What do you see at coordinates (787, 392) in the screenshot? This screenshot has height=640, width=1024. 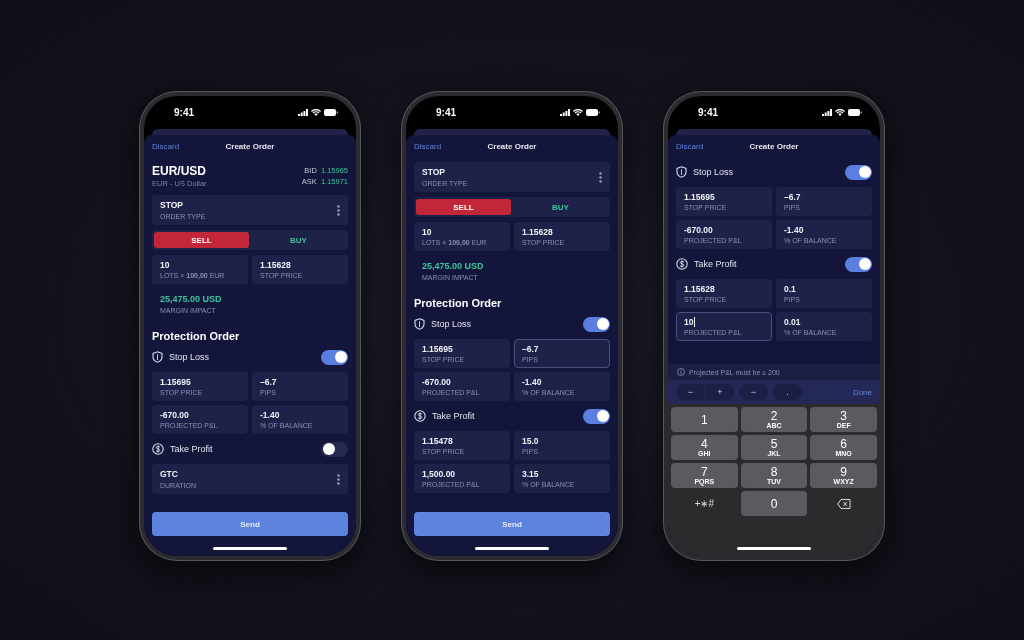 I see `accessory-key: .` at bounding box center [787, 392].